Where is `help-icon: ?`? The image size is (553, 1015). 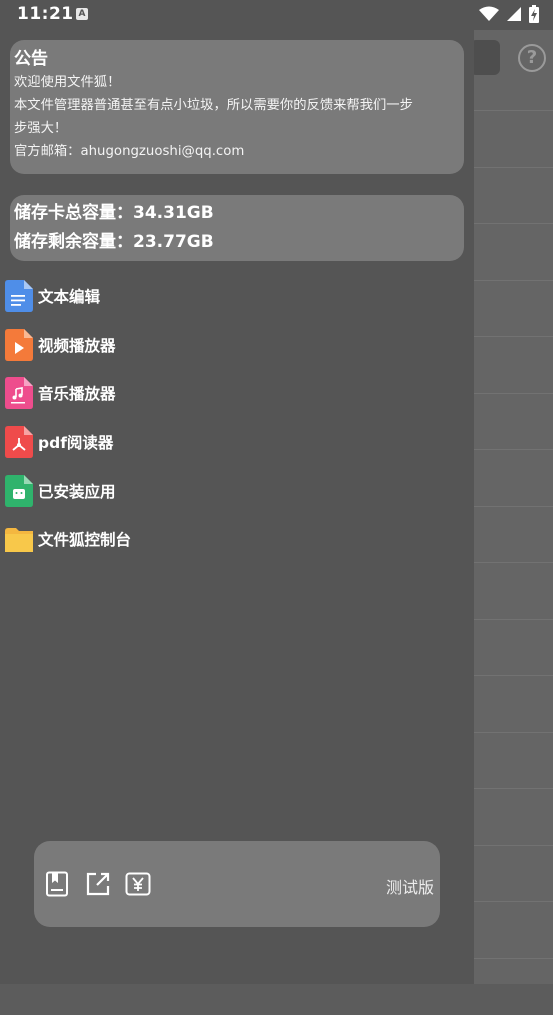 help-icon: ? is located at coordinates (532, 58).